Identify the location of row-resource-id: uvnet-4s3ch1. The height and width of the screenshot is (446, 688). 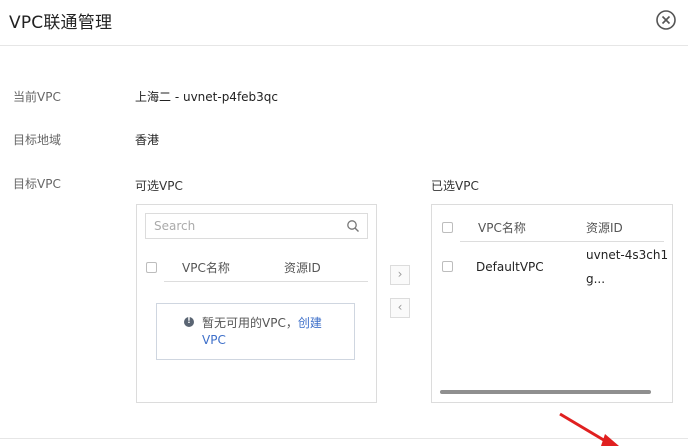
(627, 255).